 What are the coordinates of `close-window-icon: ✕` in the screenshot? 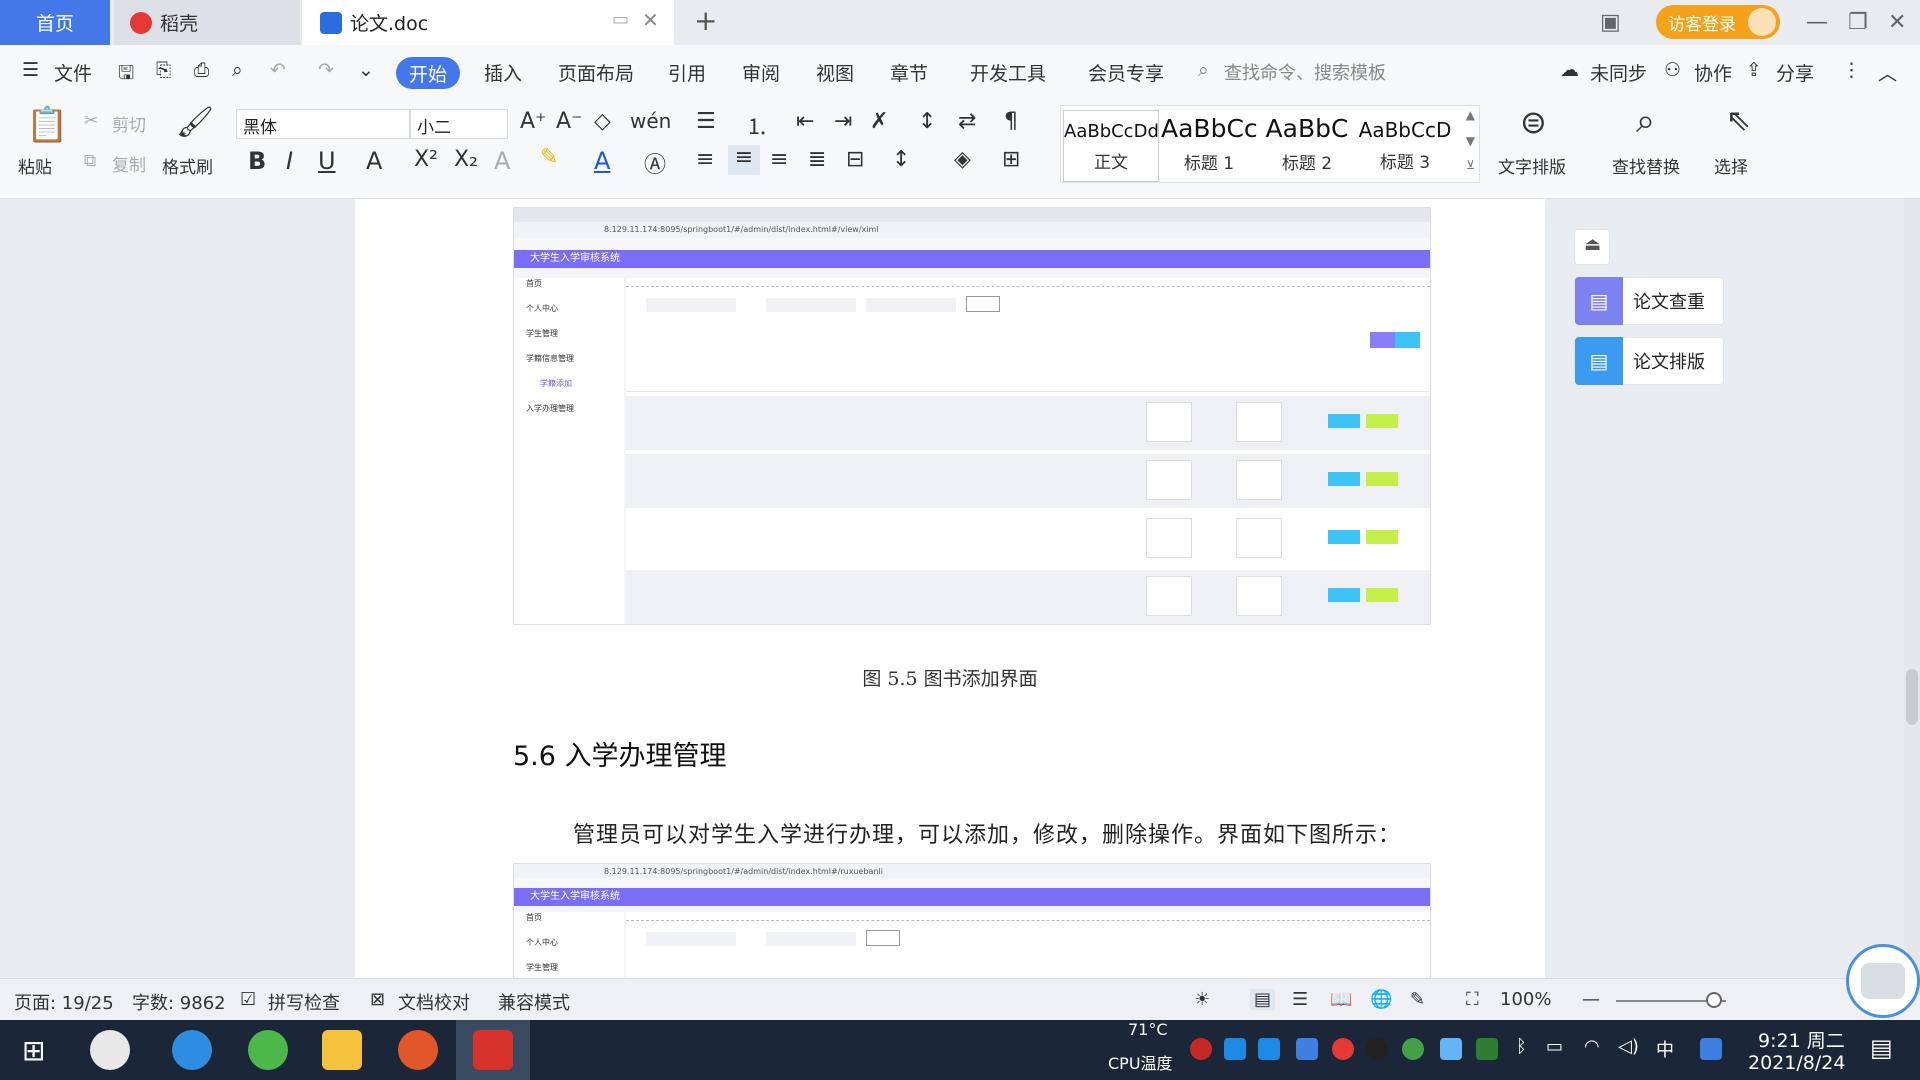 It's located at (1897, 22).